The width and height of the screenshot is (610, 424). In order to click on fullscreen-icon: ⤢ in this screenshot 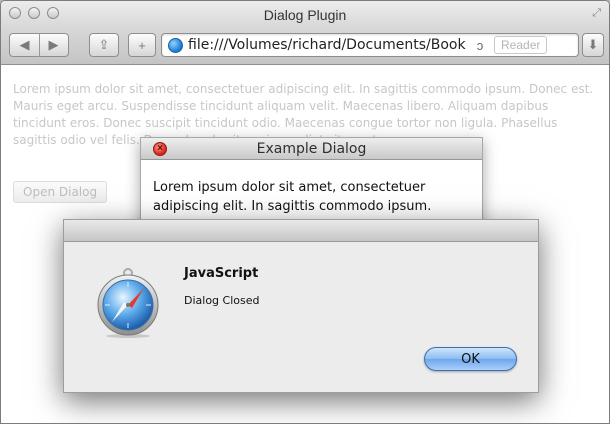, I will do `click(596, 13)`.